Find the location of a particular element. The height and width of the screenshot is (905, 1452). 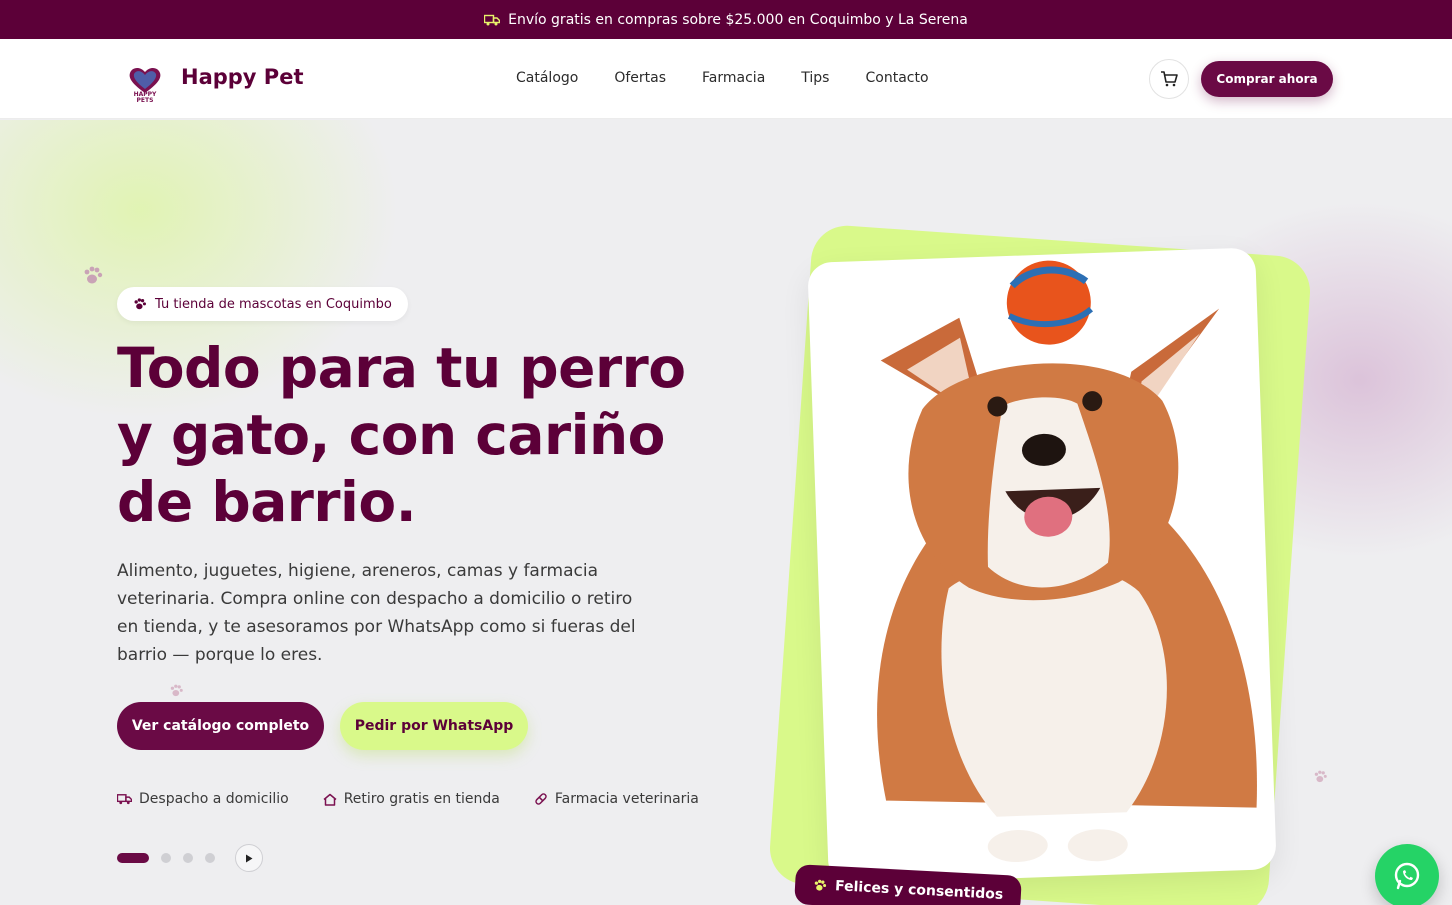

nav-item-catalogo: Catálogo is located at coordinates (547, 78).